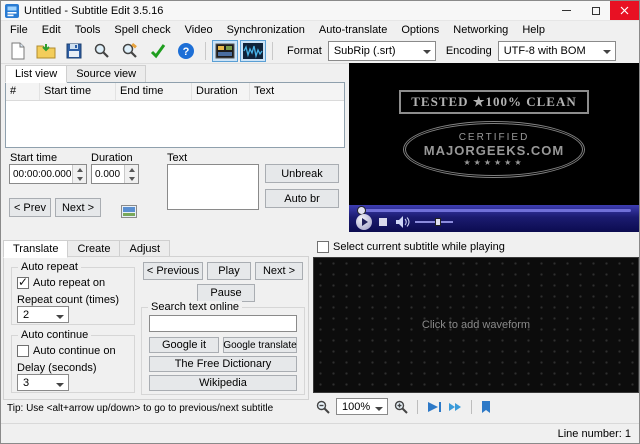 This screenshot has width=640, height=444. What do you see at coordinates (23, 282) in the screenshot?
I see `auto-repeat-checkbox` at bounding box center [23, 282].